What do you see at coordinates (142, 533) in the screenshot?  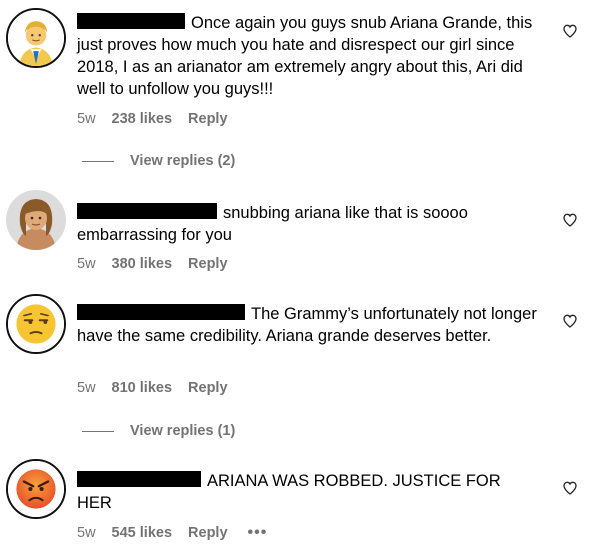 I see `comment-likes: 545 likes` at bounding box center [142, 533].